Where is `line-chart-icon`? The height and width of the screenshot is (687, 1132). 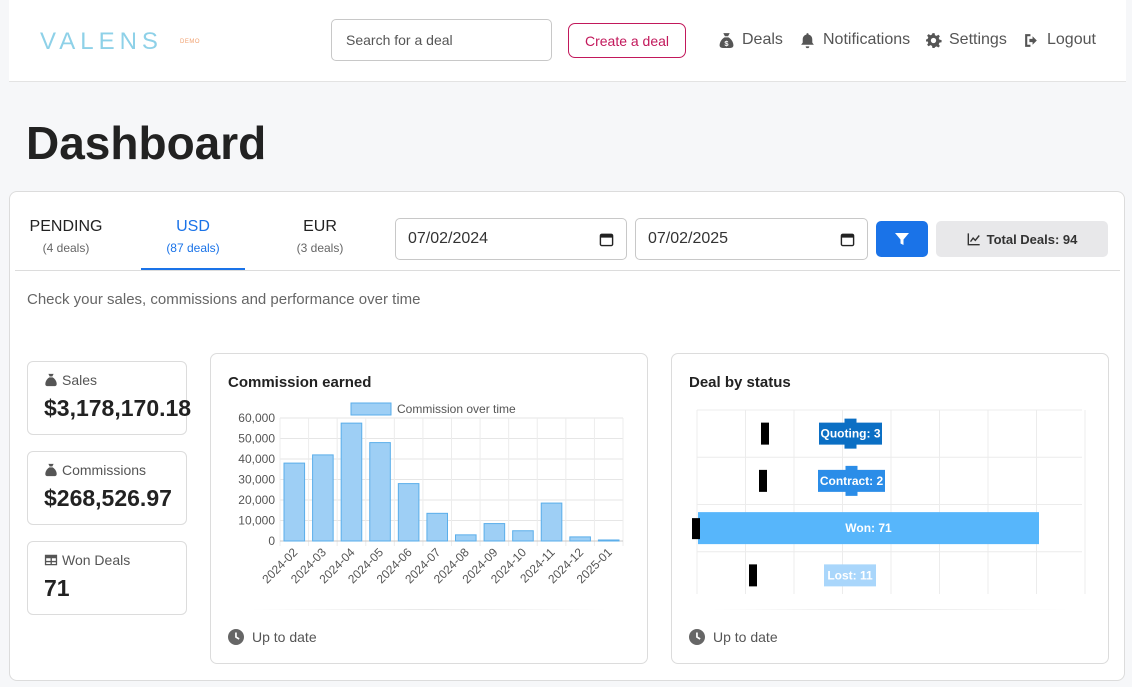
line-chart-icon is located at coordinates (973, 239).